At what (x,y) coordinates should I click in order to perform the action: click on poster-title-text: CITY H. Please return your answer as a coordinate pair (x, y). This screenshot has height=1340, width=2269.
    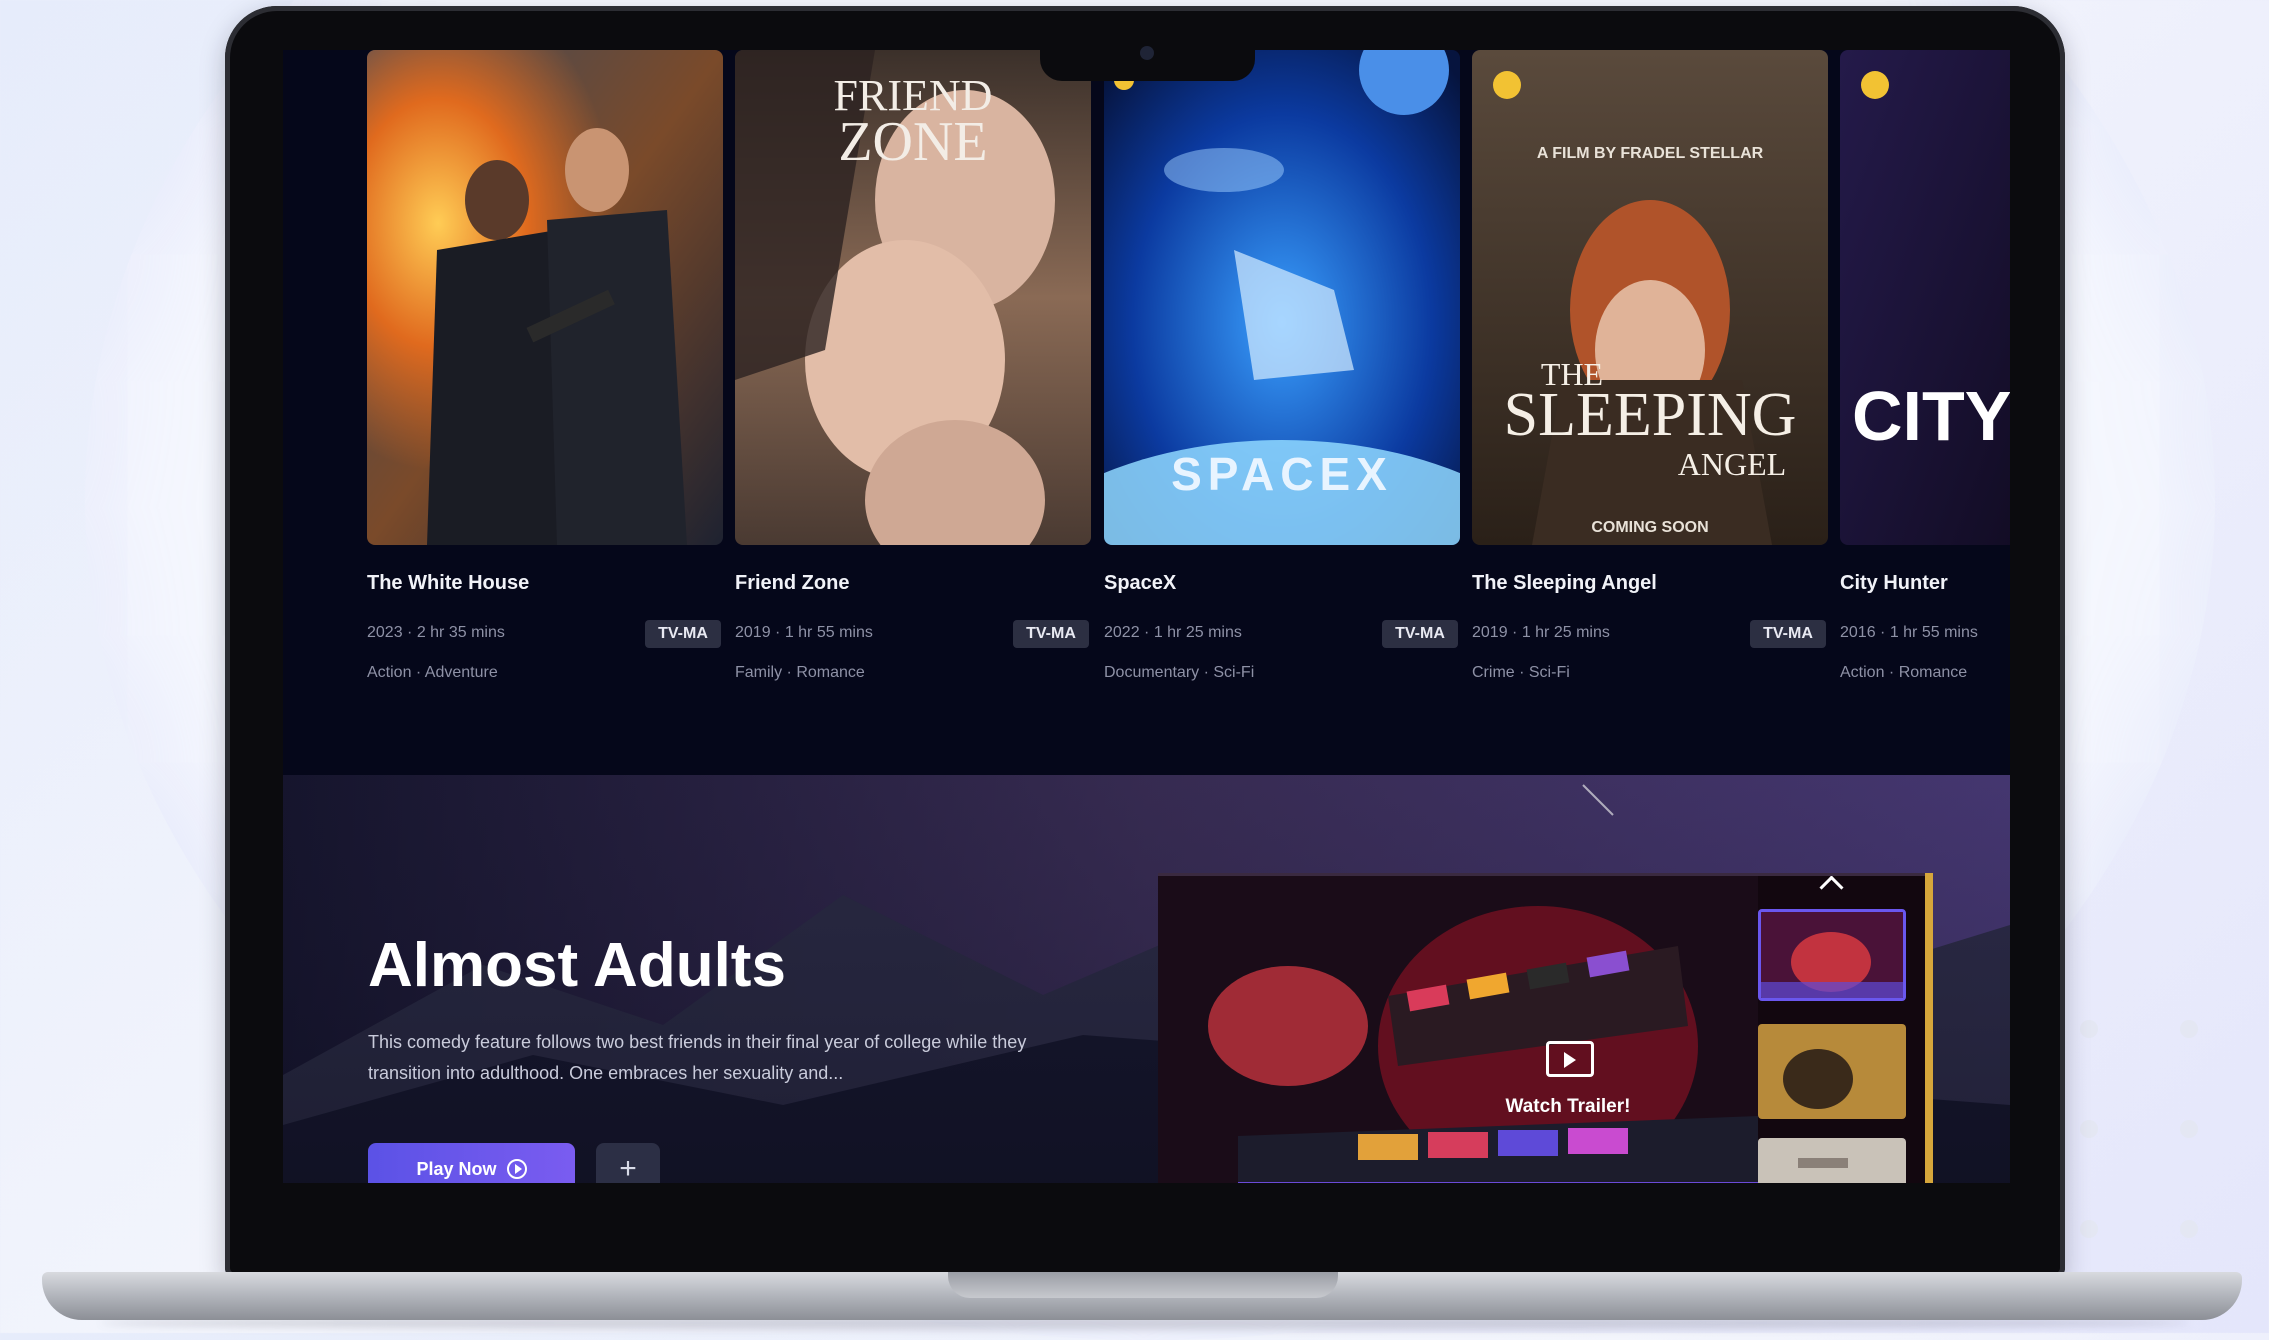
    Looking at the image, I should click on (1931, 416).